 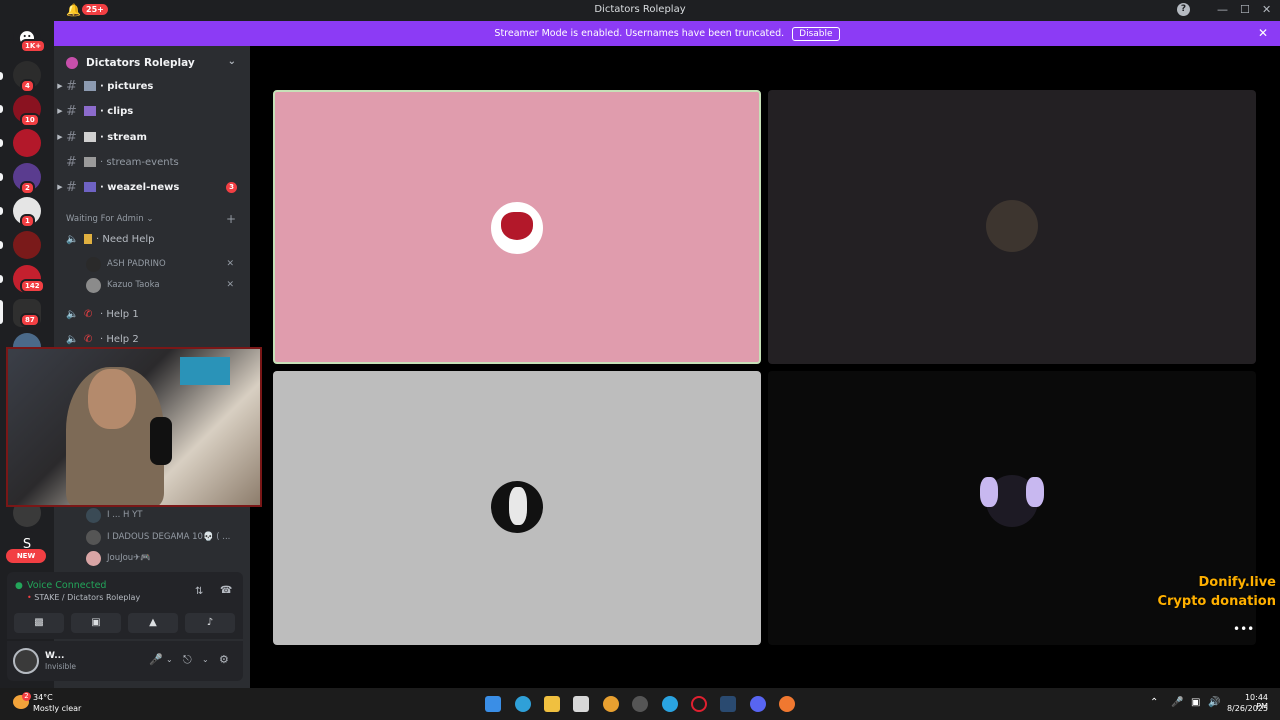 I want to click on camera-button: ▩, so click(x=39, y=623).